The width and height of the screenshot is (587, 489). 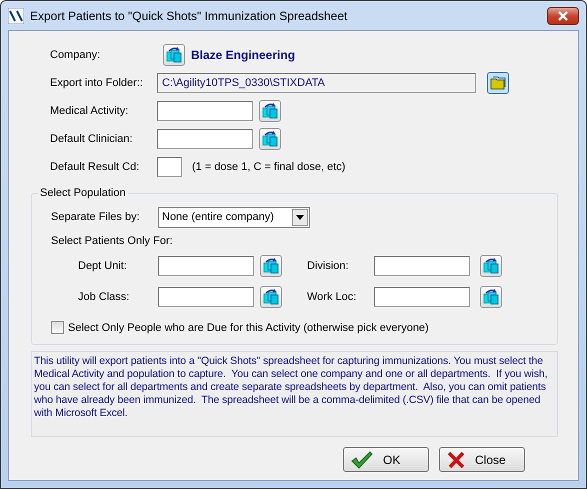 I want to click on checkbox, so click(x=57, y=327).